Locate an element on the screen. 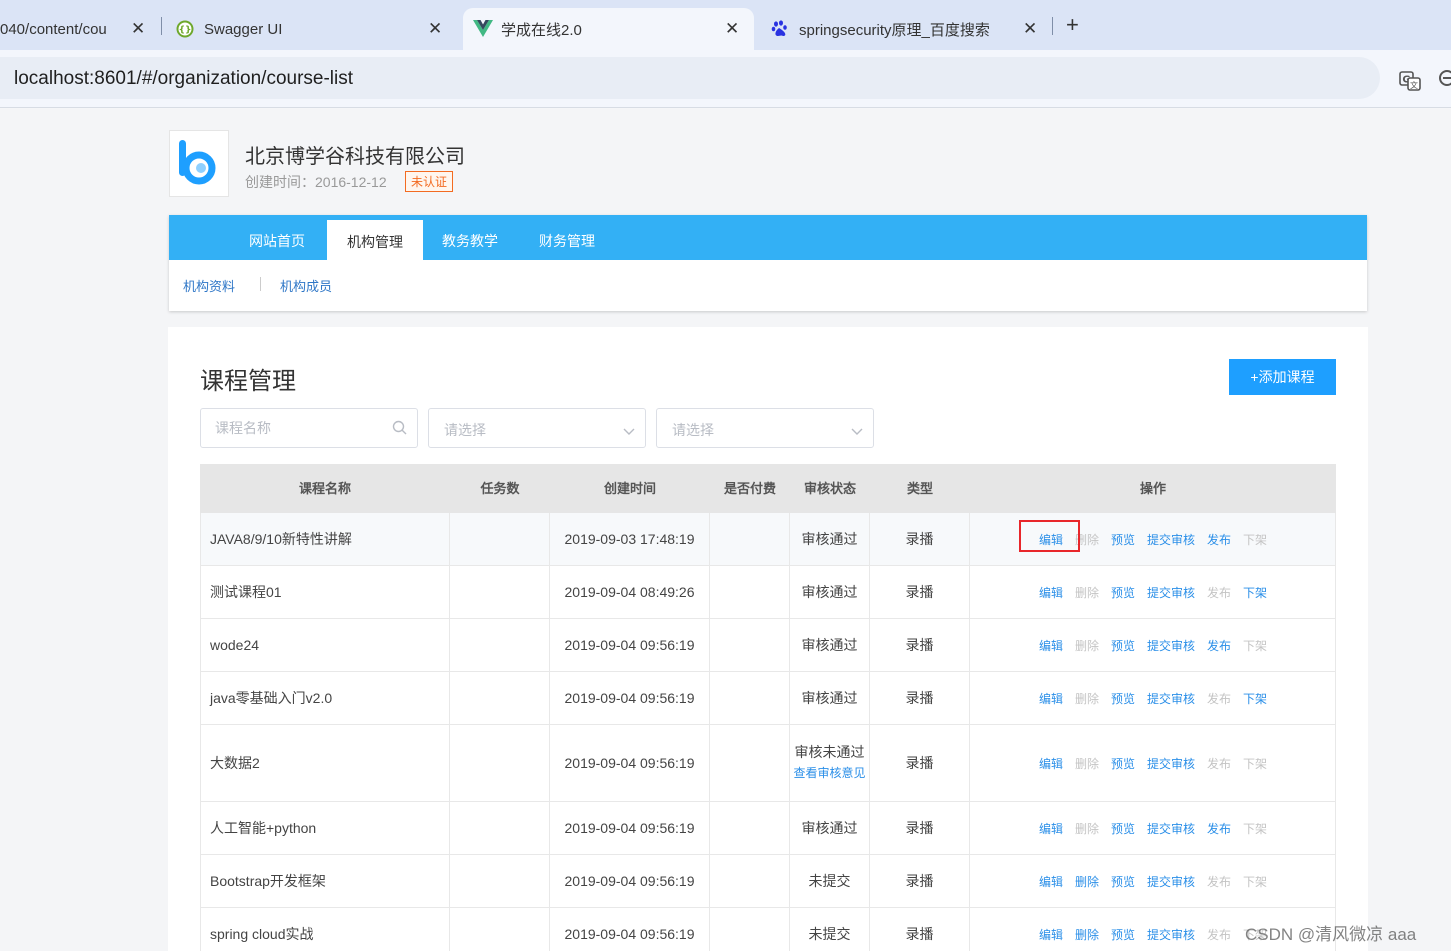  subnav-org-members: 机构成员 is located at coordinates (306, 285).